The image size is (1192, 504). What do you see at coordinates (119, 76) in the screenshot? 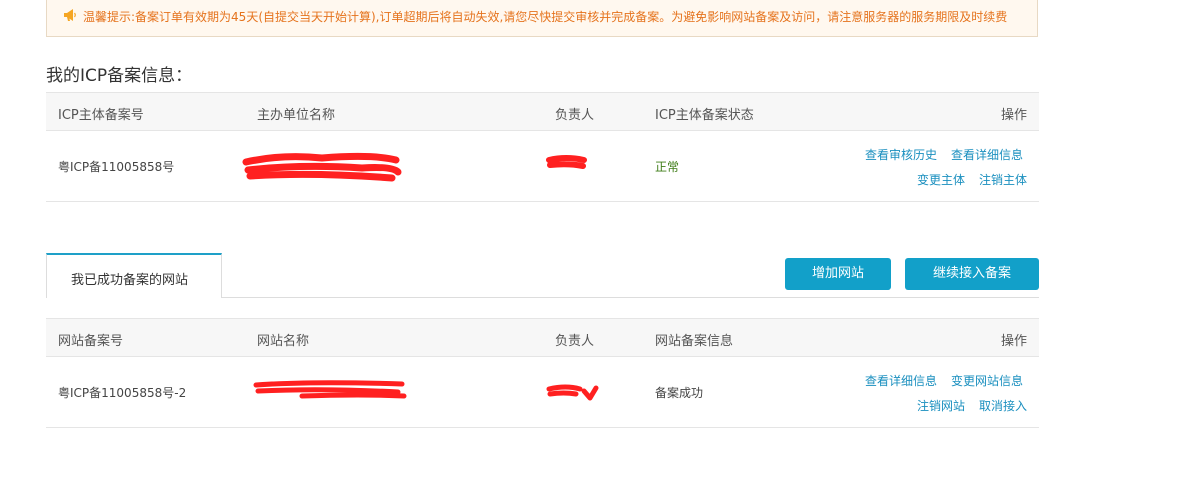
I see `icp-section-title: 我的ICP备案信息：` at bounding box center [119, 76].